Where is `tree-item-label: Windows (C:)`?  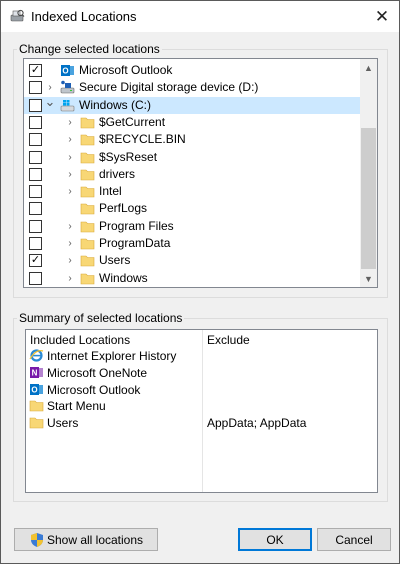 tree-item-label: Windows (C:) is located at coordinates (115, 104).